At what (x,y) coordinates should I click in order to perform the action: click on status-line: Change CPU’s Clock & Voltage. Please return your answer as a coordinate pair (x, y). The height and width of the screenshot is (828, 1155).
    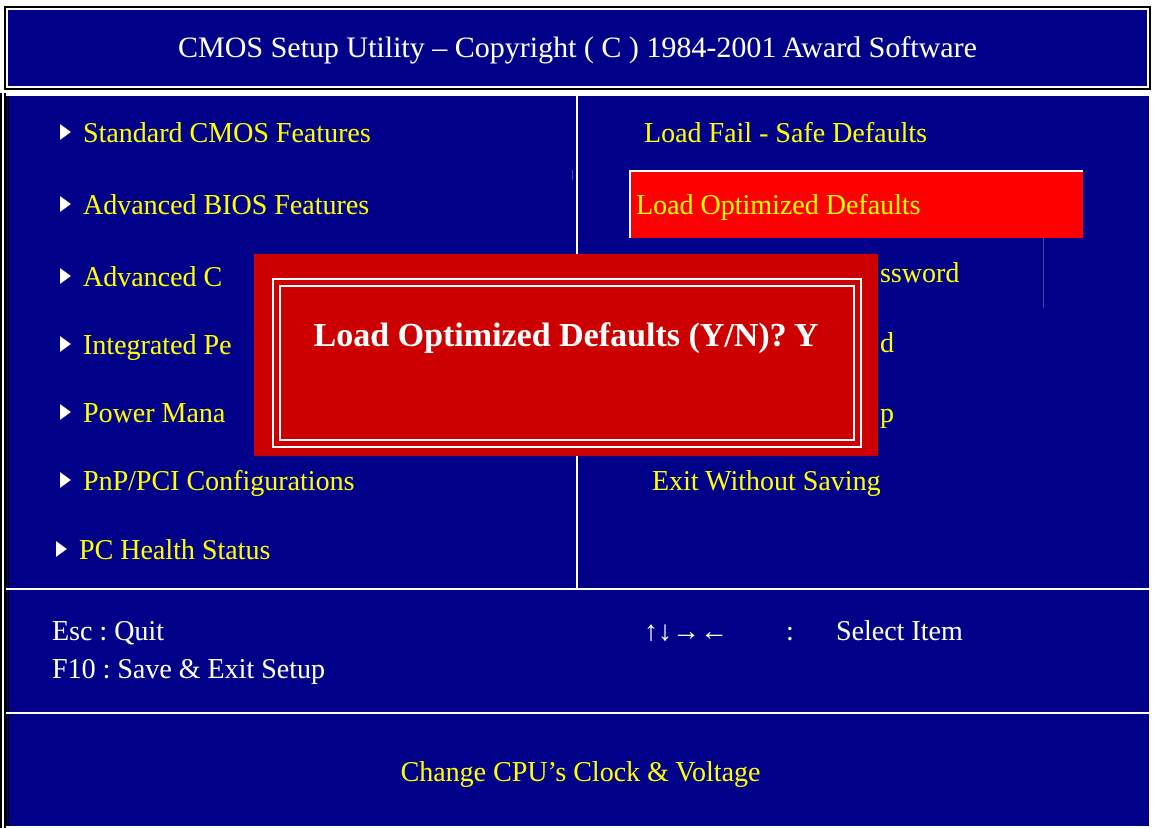
    Looking at the image, I should click on (580, 772).